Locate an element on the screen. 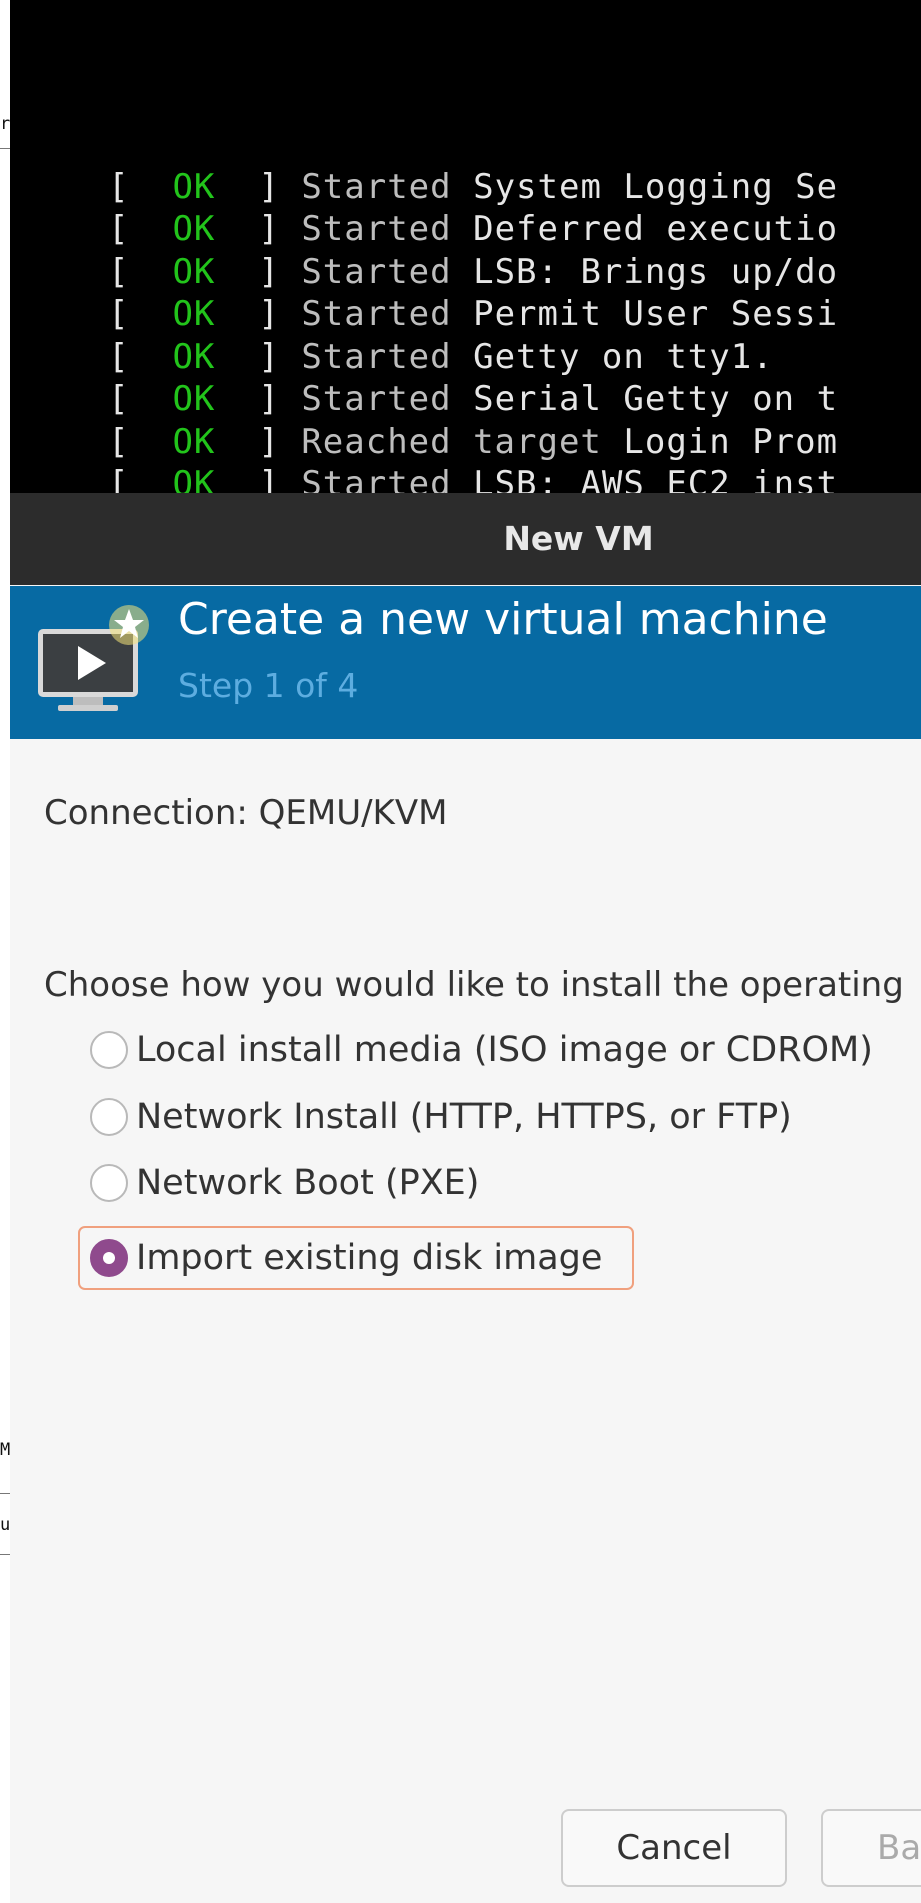  radio-button-selected is located at coordinates (109, 1258).